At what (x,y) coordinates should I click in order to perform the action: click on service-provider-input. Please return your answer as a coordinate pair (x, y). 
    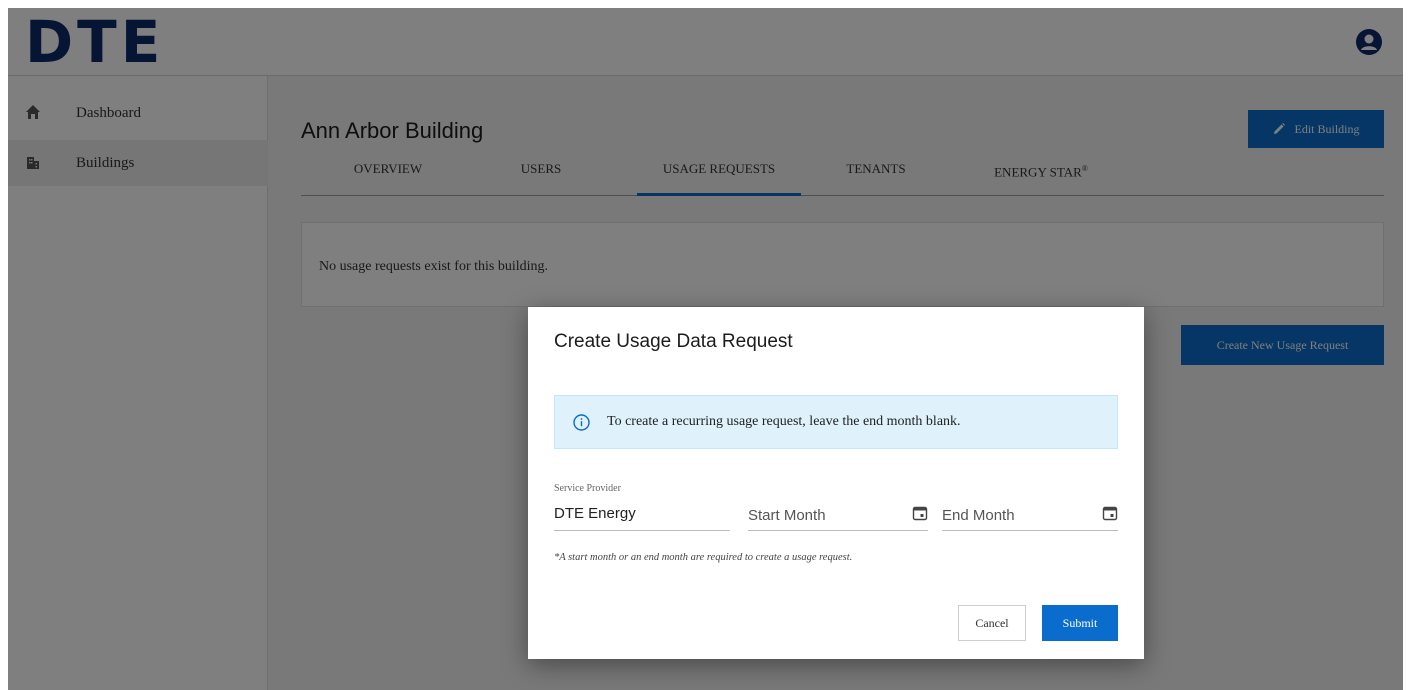
    Looking at the image, I should click on (642, 513).